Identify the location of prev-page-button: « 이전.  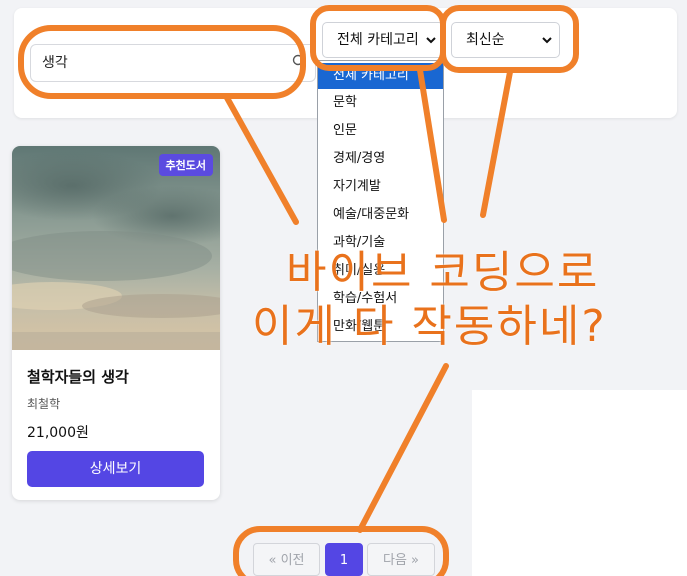
(286, 559).